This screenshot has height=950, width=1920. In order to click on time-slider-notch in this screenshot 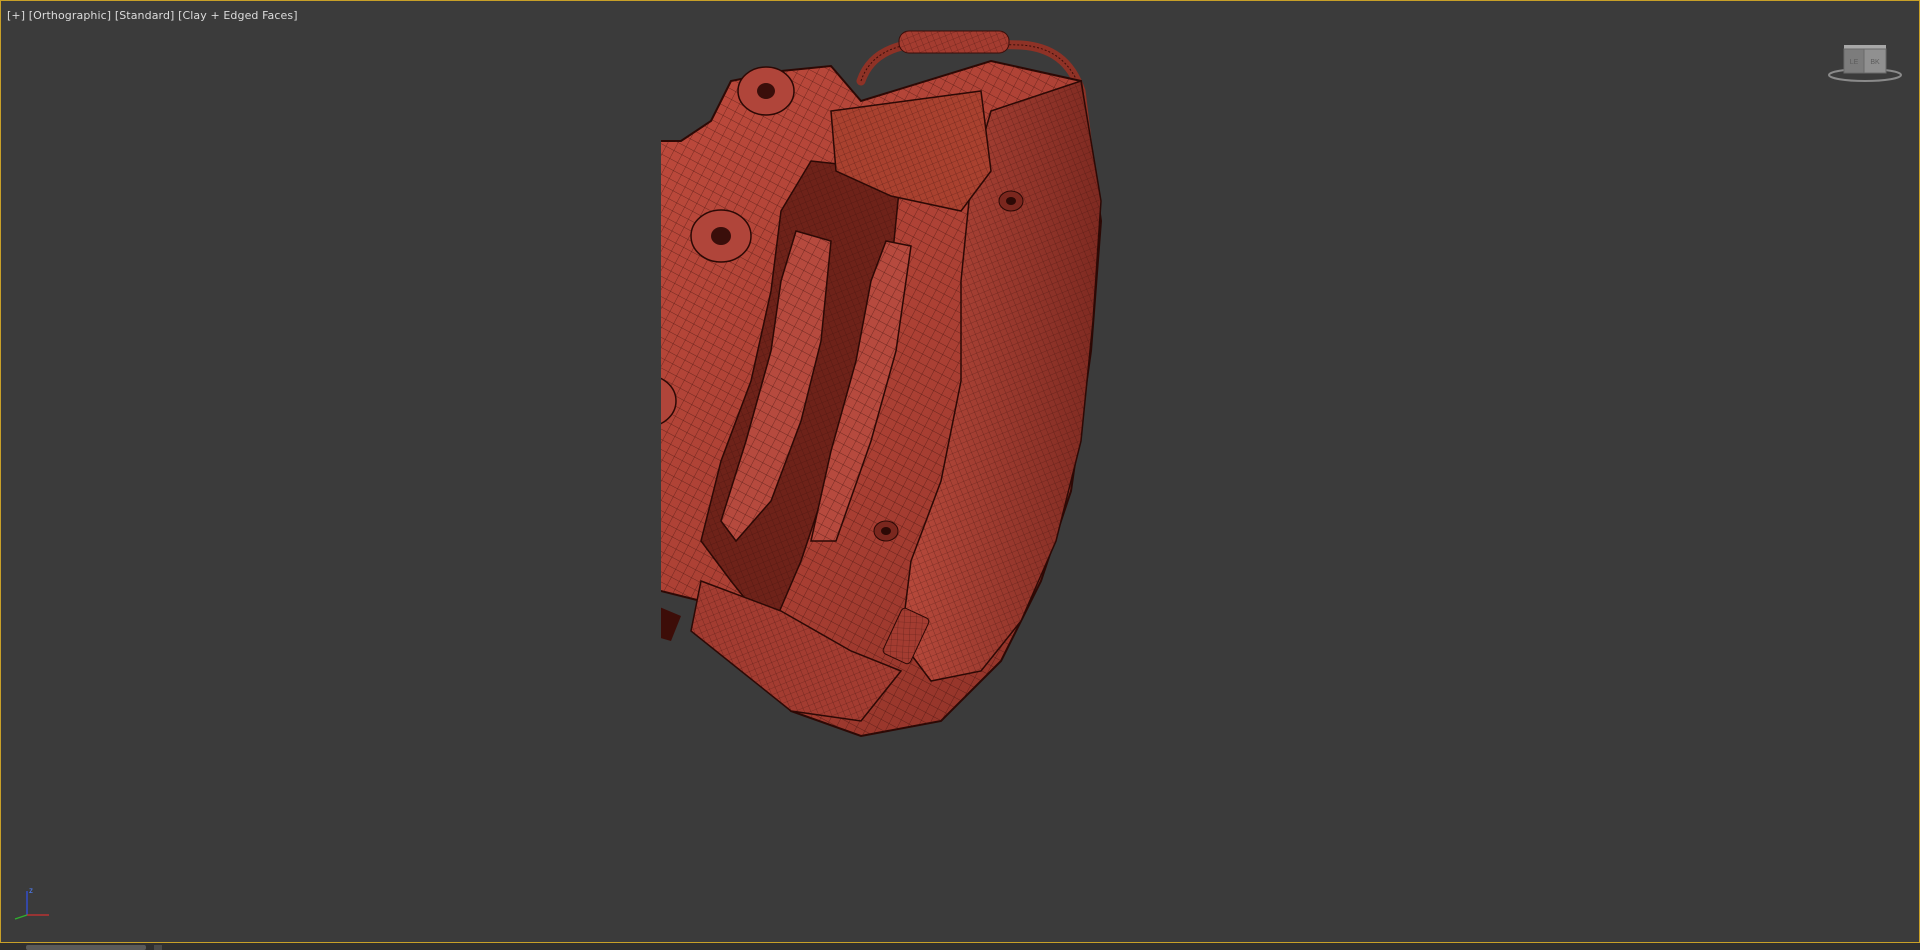, I will do `click(158, 947)`.